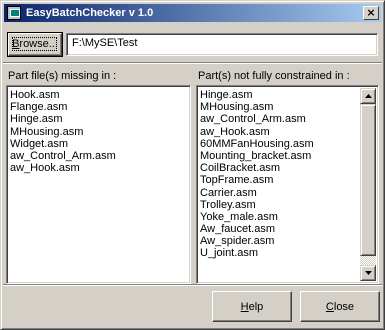  What do you see at coordinates (192, 63) in the screenshot?
I see `top-divider` at bounding box center [192, 63].